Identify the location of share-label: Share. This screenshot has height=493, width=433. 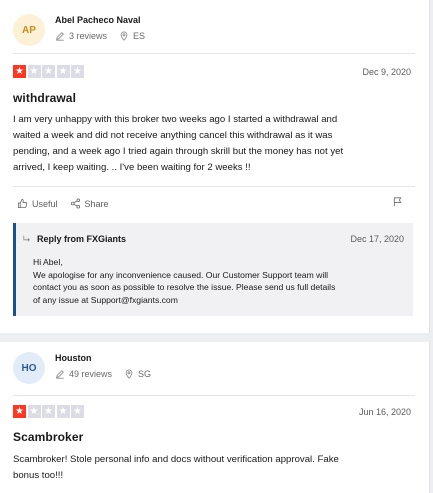
(96, 203).